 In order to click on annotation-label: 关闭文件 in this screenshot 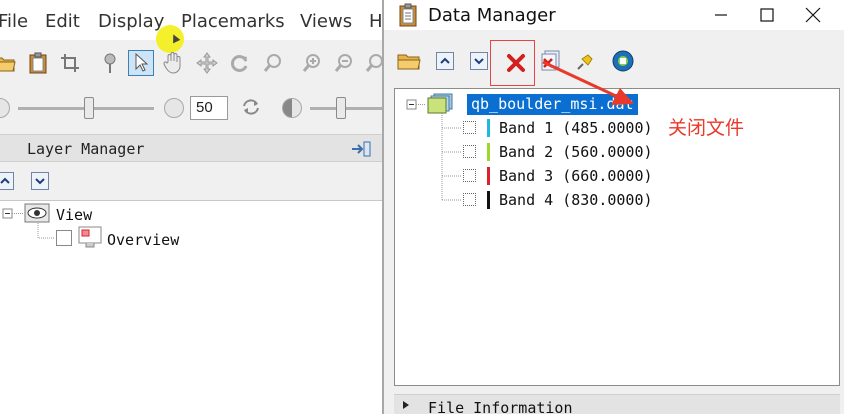, I will do `click(706, 128)`.